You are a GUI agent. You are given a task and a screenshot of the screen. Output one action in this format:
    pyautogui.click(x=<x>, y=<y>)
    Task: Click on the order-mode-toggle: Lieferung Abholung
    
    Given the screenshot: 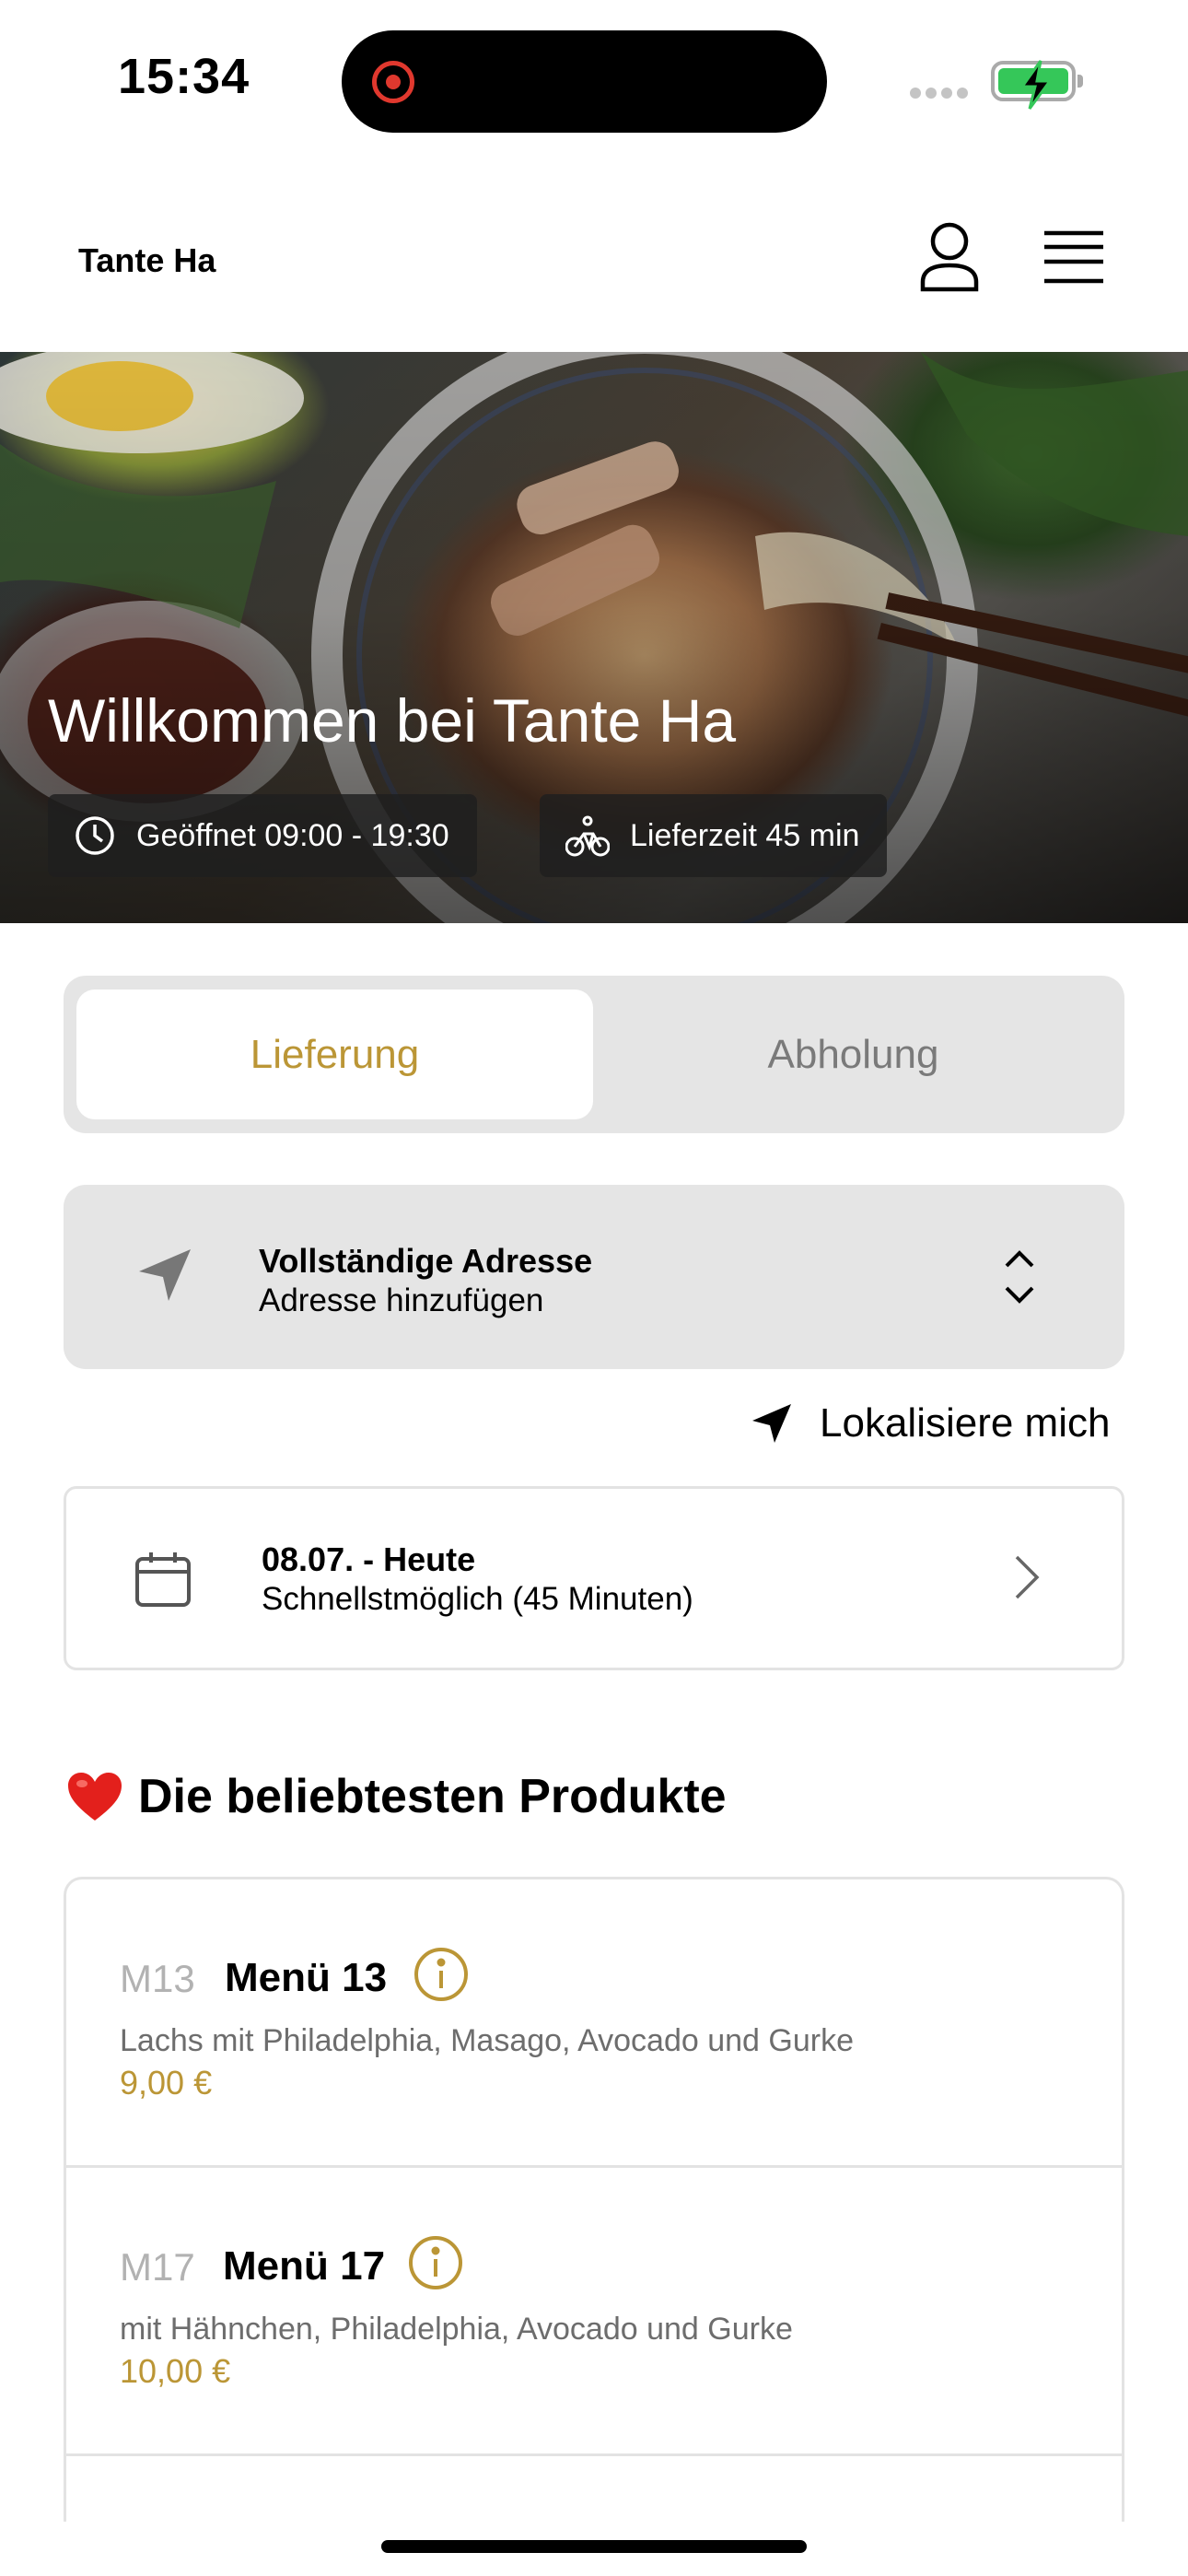 What is the action you would take?
    pyautogui.click(x=594, y=1054)
    